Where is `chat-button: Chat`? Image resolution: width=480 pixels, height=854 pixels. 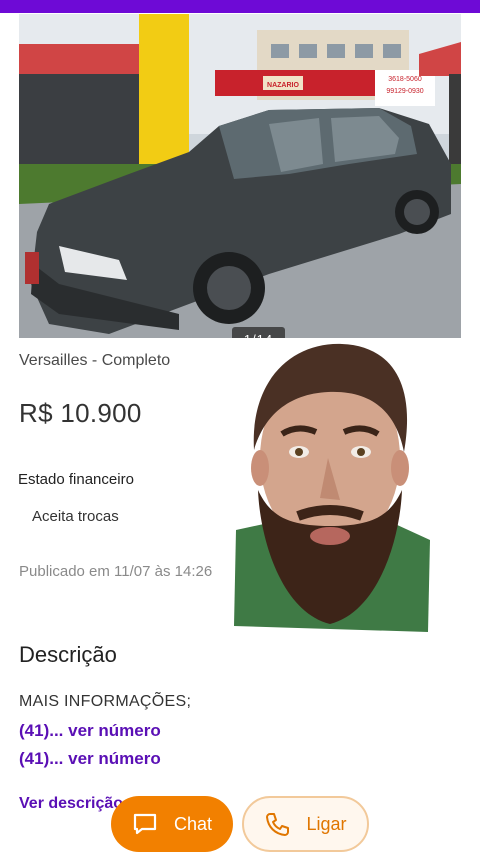
chat-button: Chat is located at coordinates (172, 824).